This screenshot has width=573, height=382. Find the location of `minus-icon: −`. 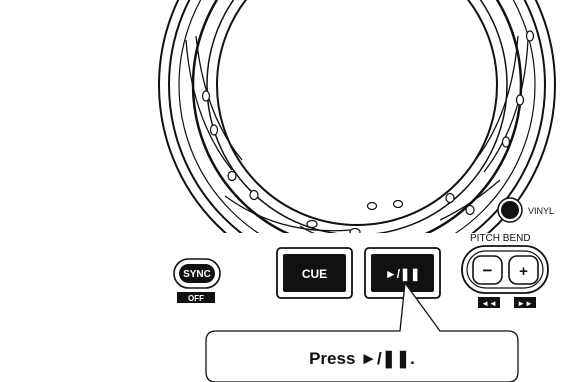

minus-icon: − is located at coordinates (488, 270).